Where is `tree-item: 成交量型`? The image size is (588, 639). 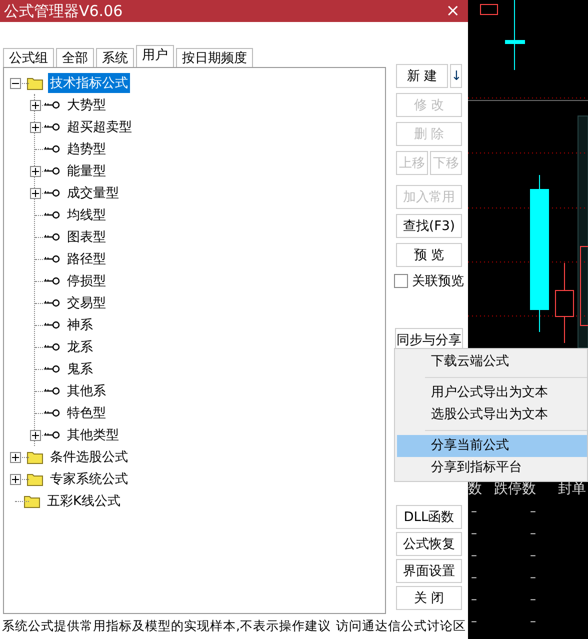
tree-item: 成交量型 is located at coordinates (93, 193).